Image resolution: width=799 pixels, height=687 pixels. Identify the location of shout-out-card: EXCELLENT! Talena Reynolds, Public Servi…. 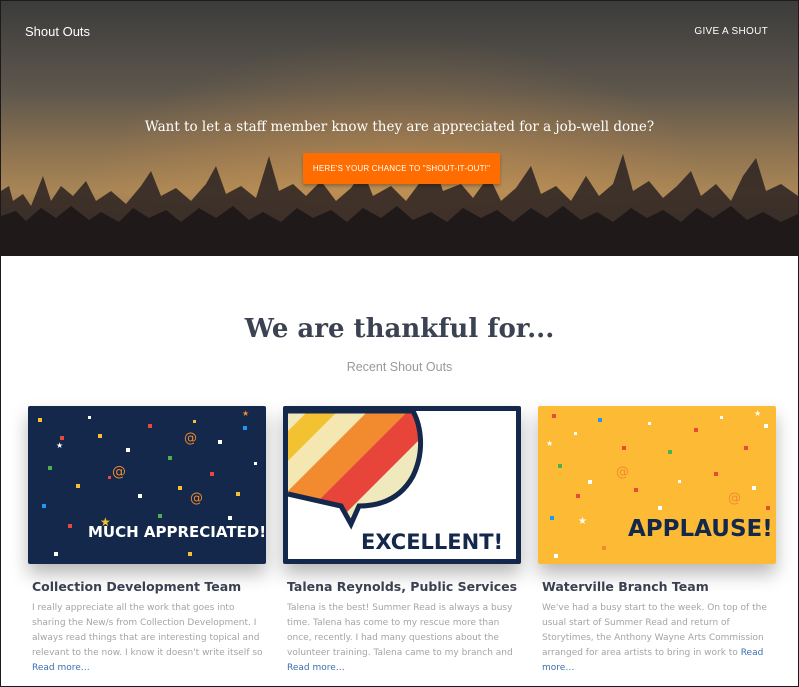
(402, 541).